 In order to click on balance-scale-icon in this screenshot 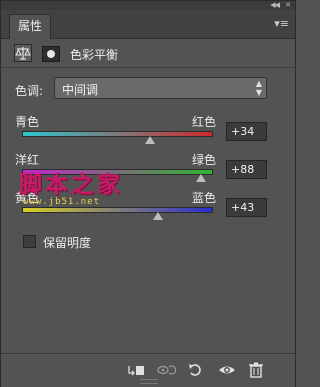, I will do `click(23, 53)`.